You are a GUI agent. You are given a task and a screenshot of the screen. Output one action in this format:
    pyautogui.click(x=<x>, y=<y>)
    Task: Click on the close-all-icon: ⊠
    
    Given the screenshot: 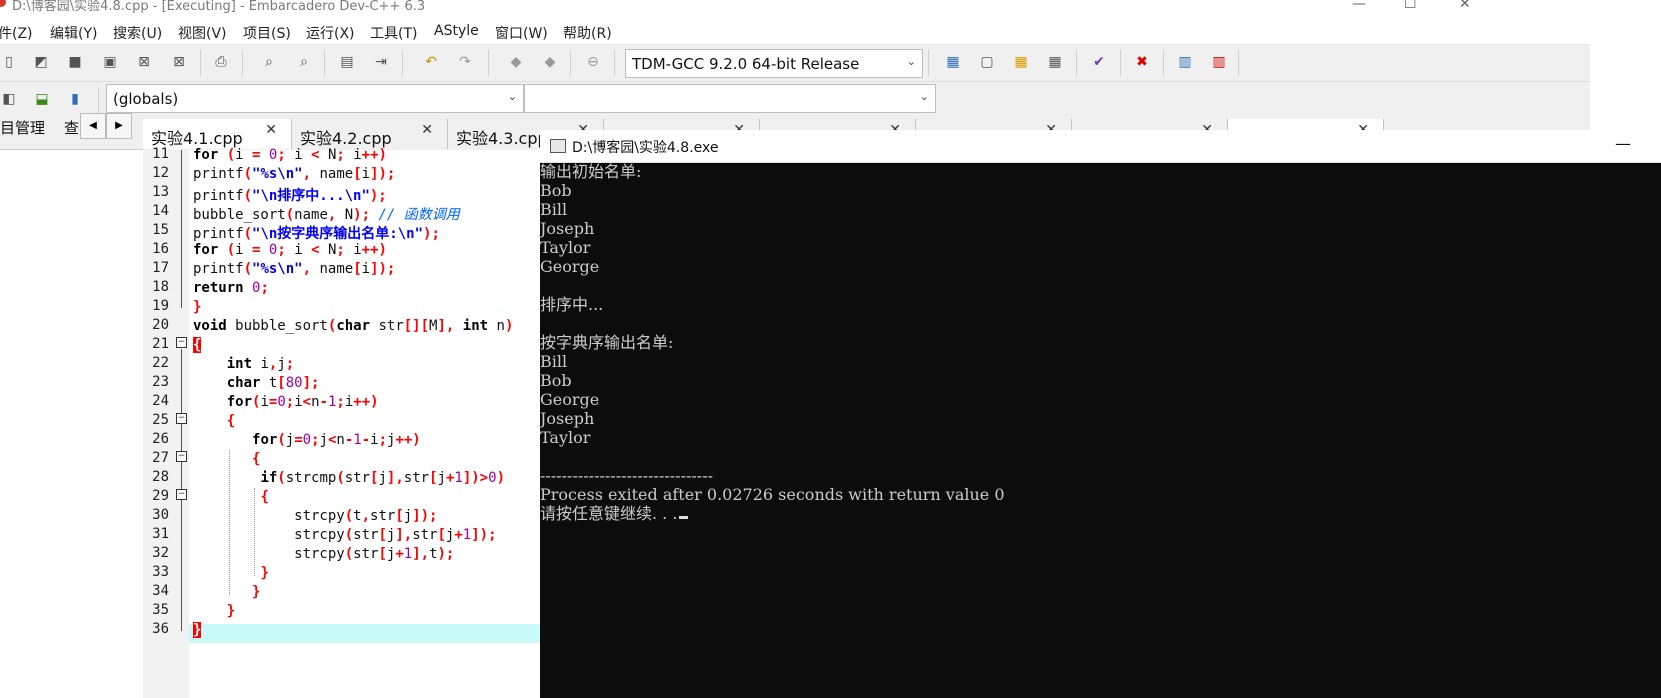 What is the action you would take?
    pyautogui.click(x=179, y=62)
    